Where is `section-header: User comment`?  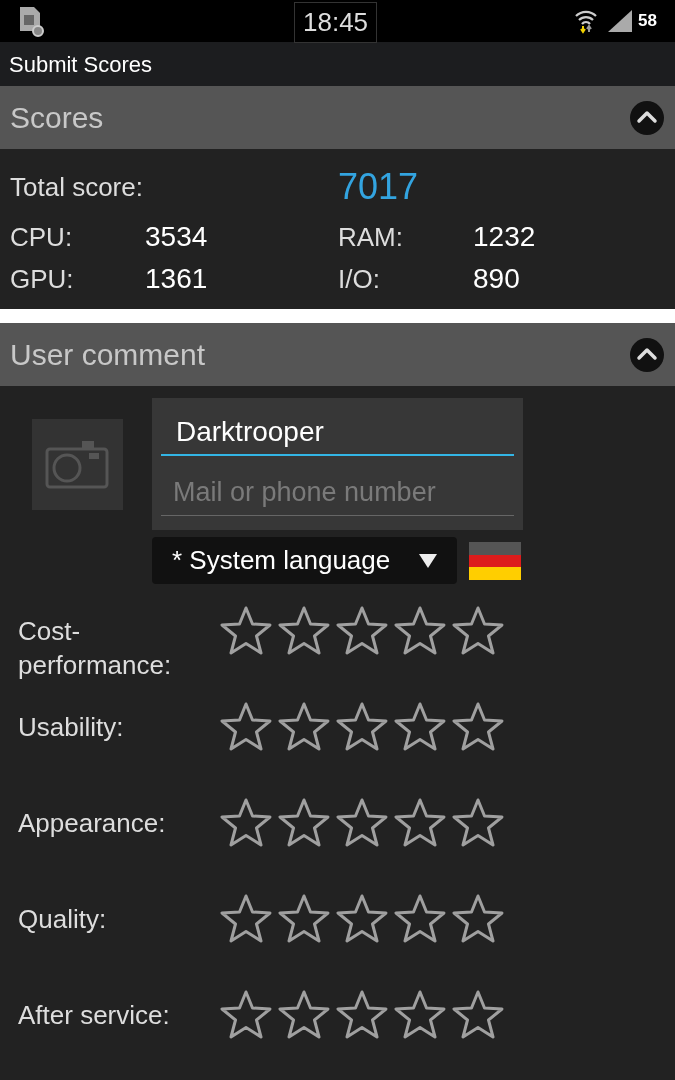
section-header: User comment is located at coordinates (337, 354).